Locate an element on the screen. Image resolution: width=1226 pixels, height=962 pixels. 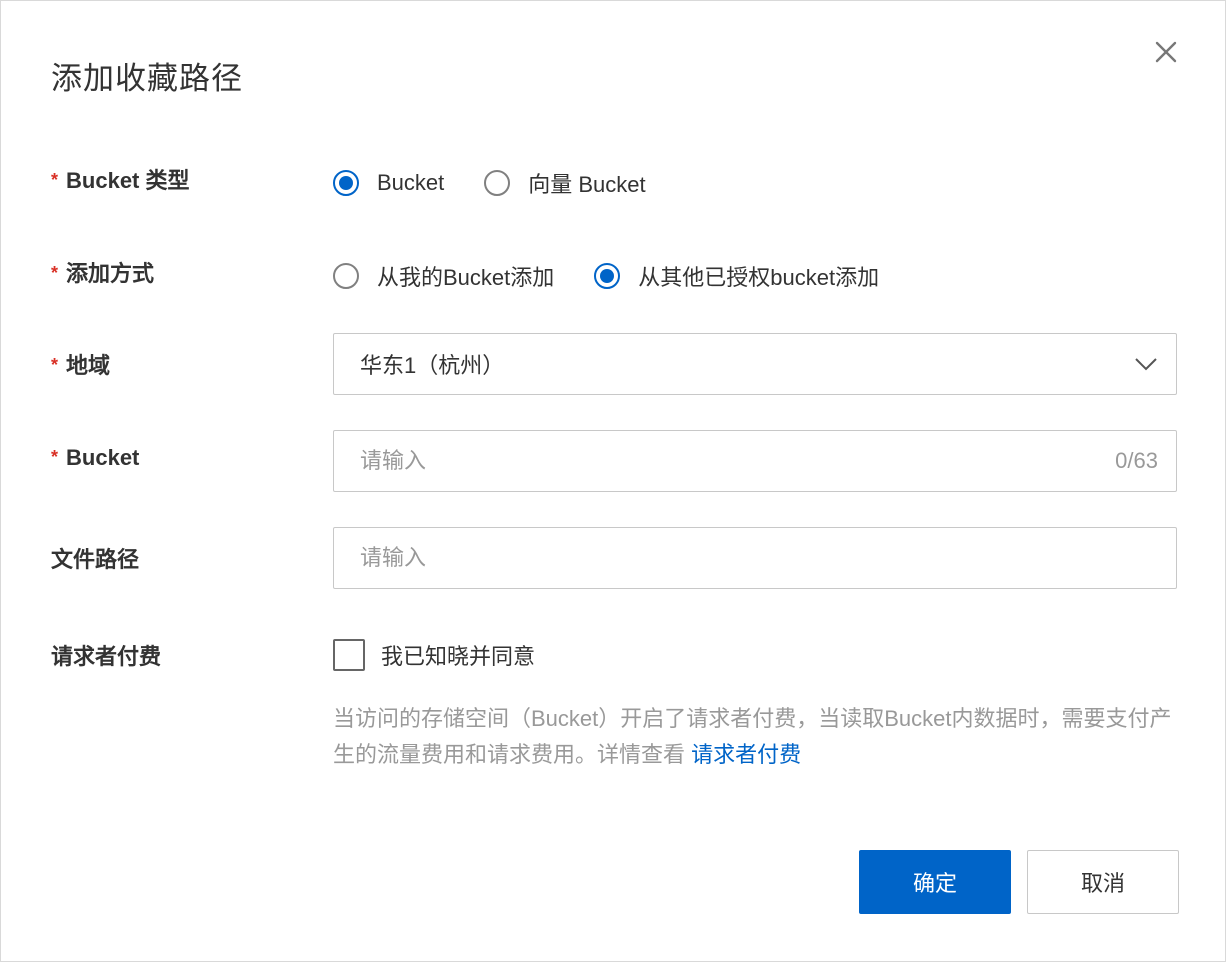
cancel-button: 取消 is located at coordinates (1103, 882).